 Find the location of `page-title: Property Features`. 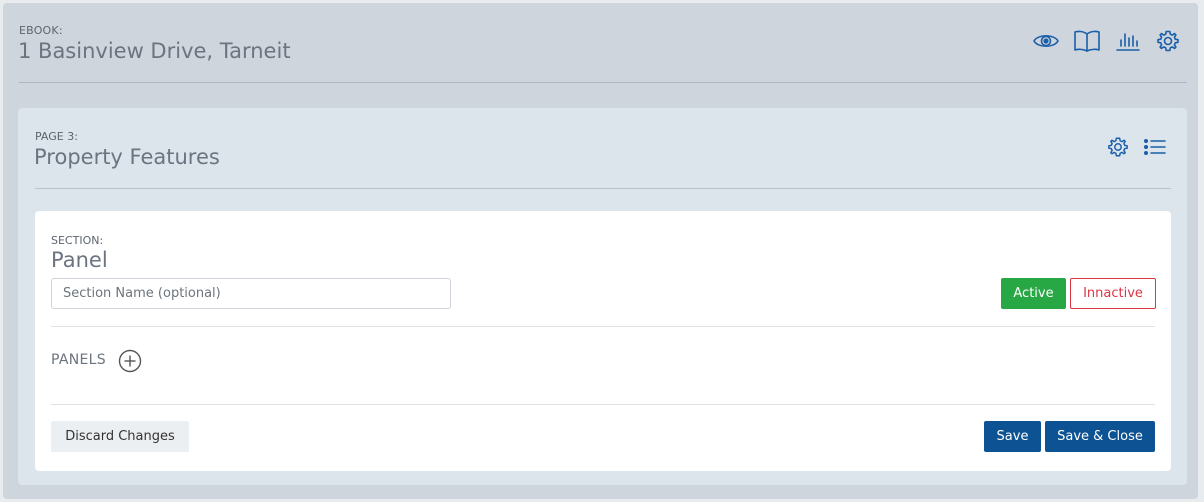

page-title: Property Features is located at coordinates (127, 157).